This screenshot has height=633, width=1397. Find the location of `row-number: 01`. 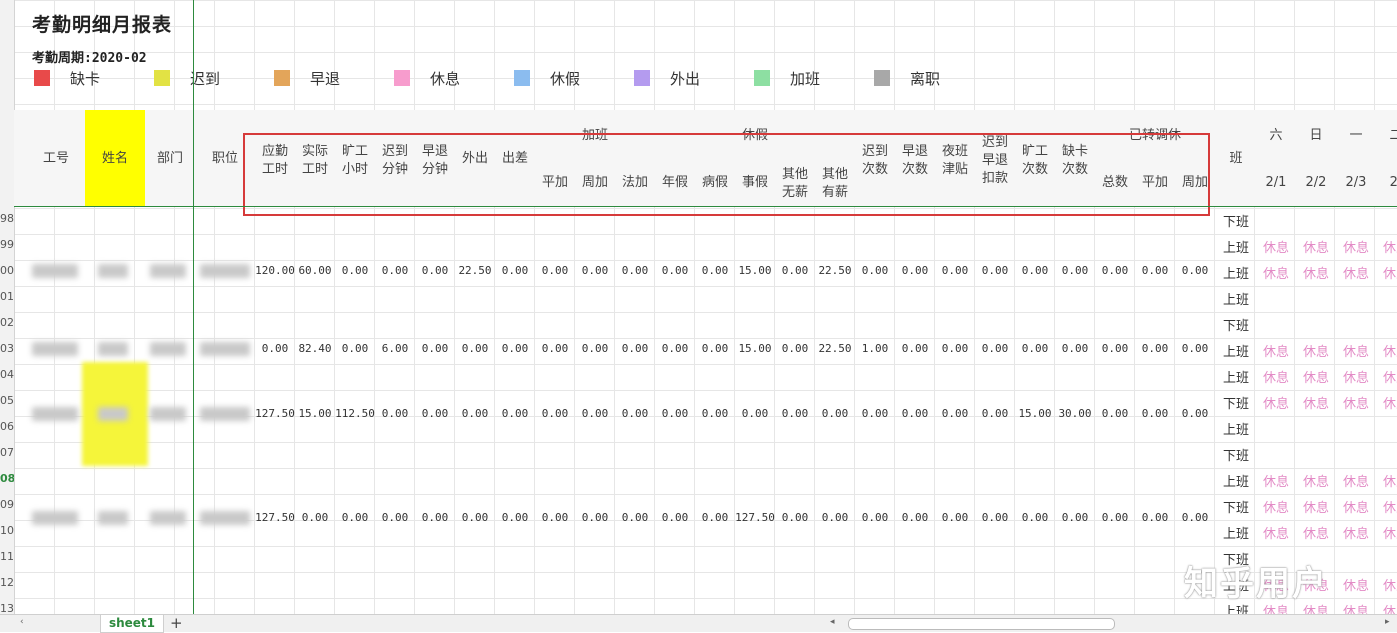

row-number: 01 is located at coordinates (7, 297).